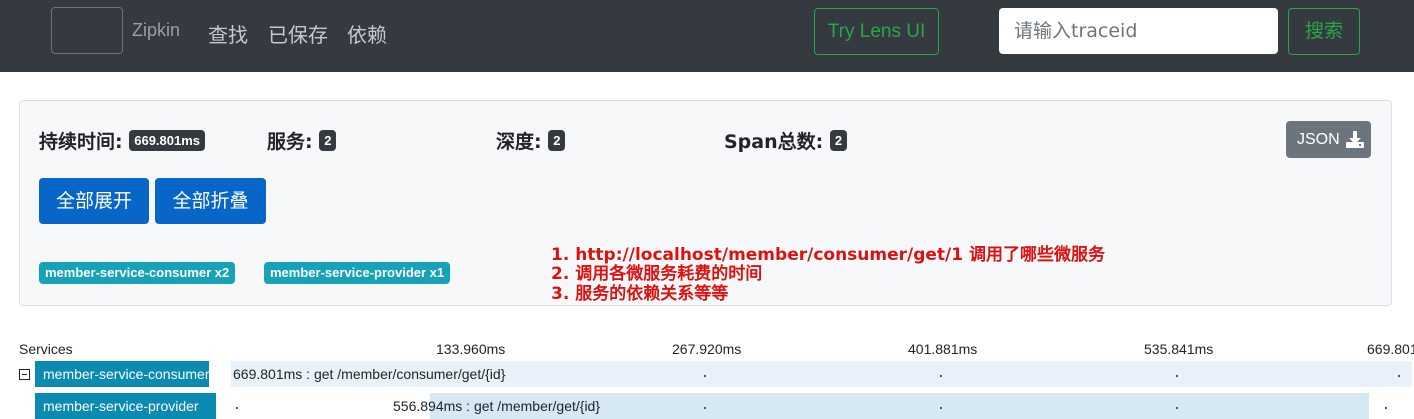 The width and height of the screenshot is (1414, 419). What do you see at coordinates (87, 30) in the screenshot?
I see `logo` at bounding box center [87, 30].